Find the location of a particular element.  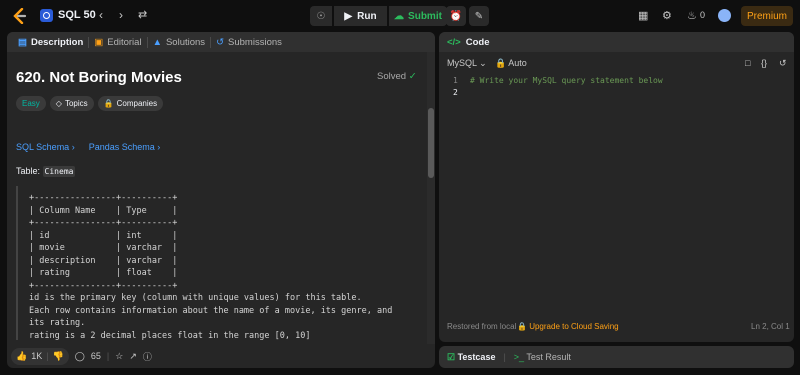

editor-toolbar: MySQL ⌄ 🔒 Auto □ {} ↺ is located at coordinates (616, 65).